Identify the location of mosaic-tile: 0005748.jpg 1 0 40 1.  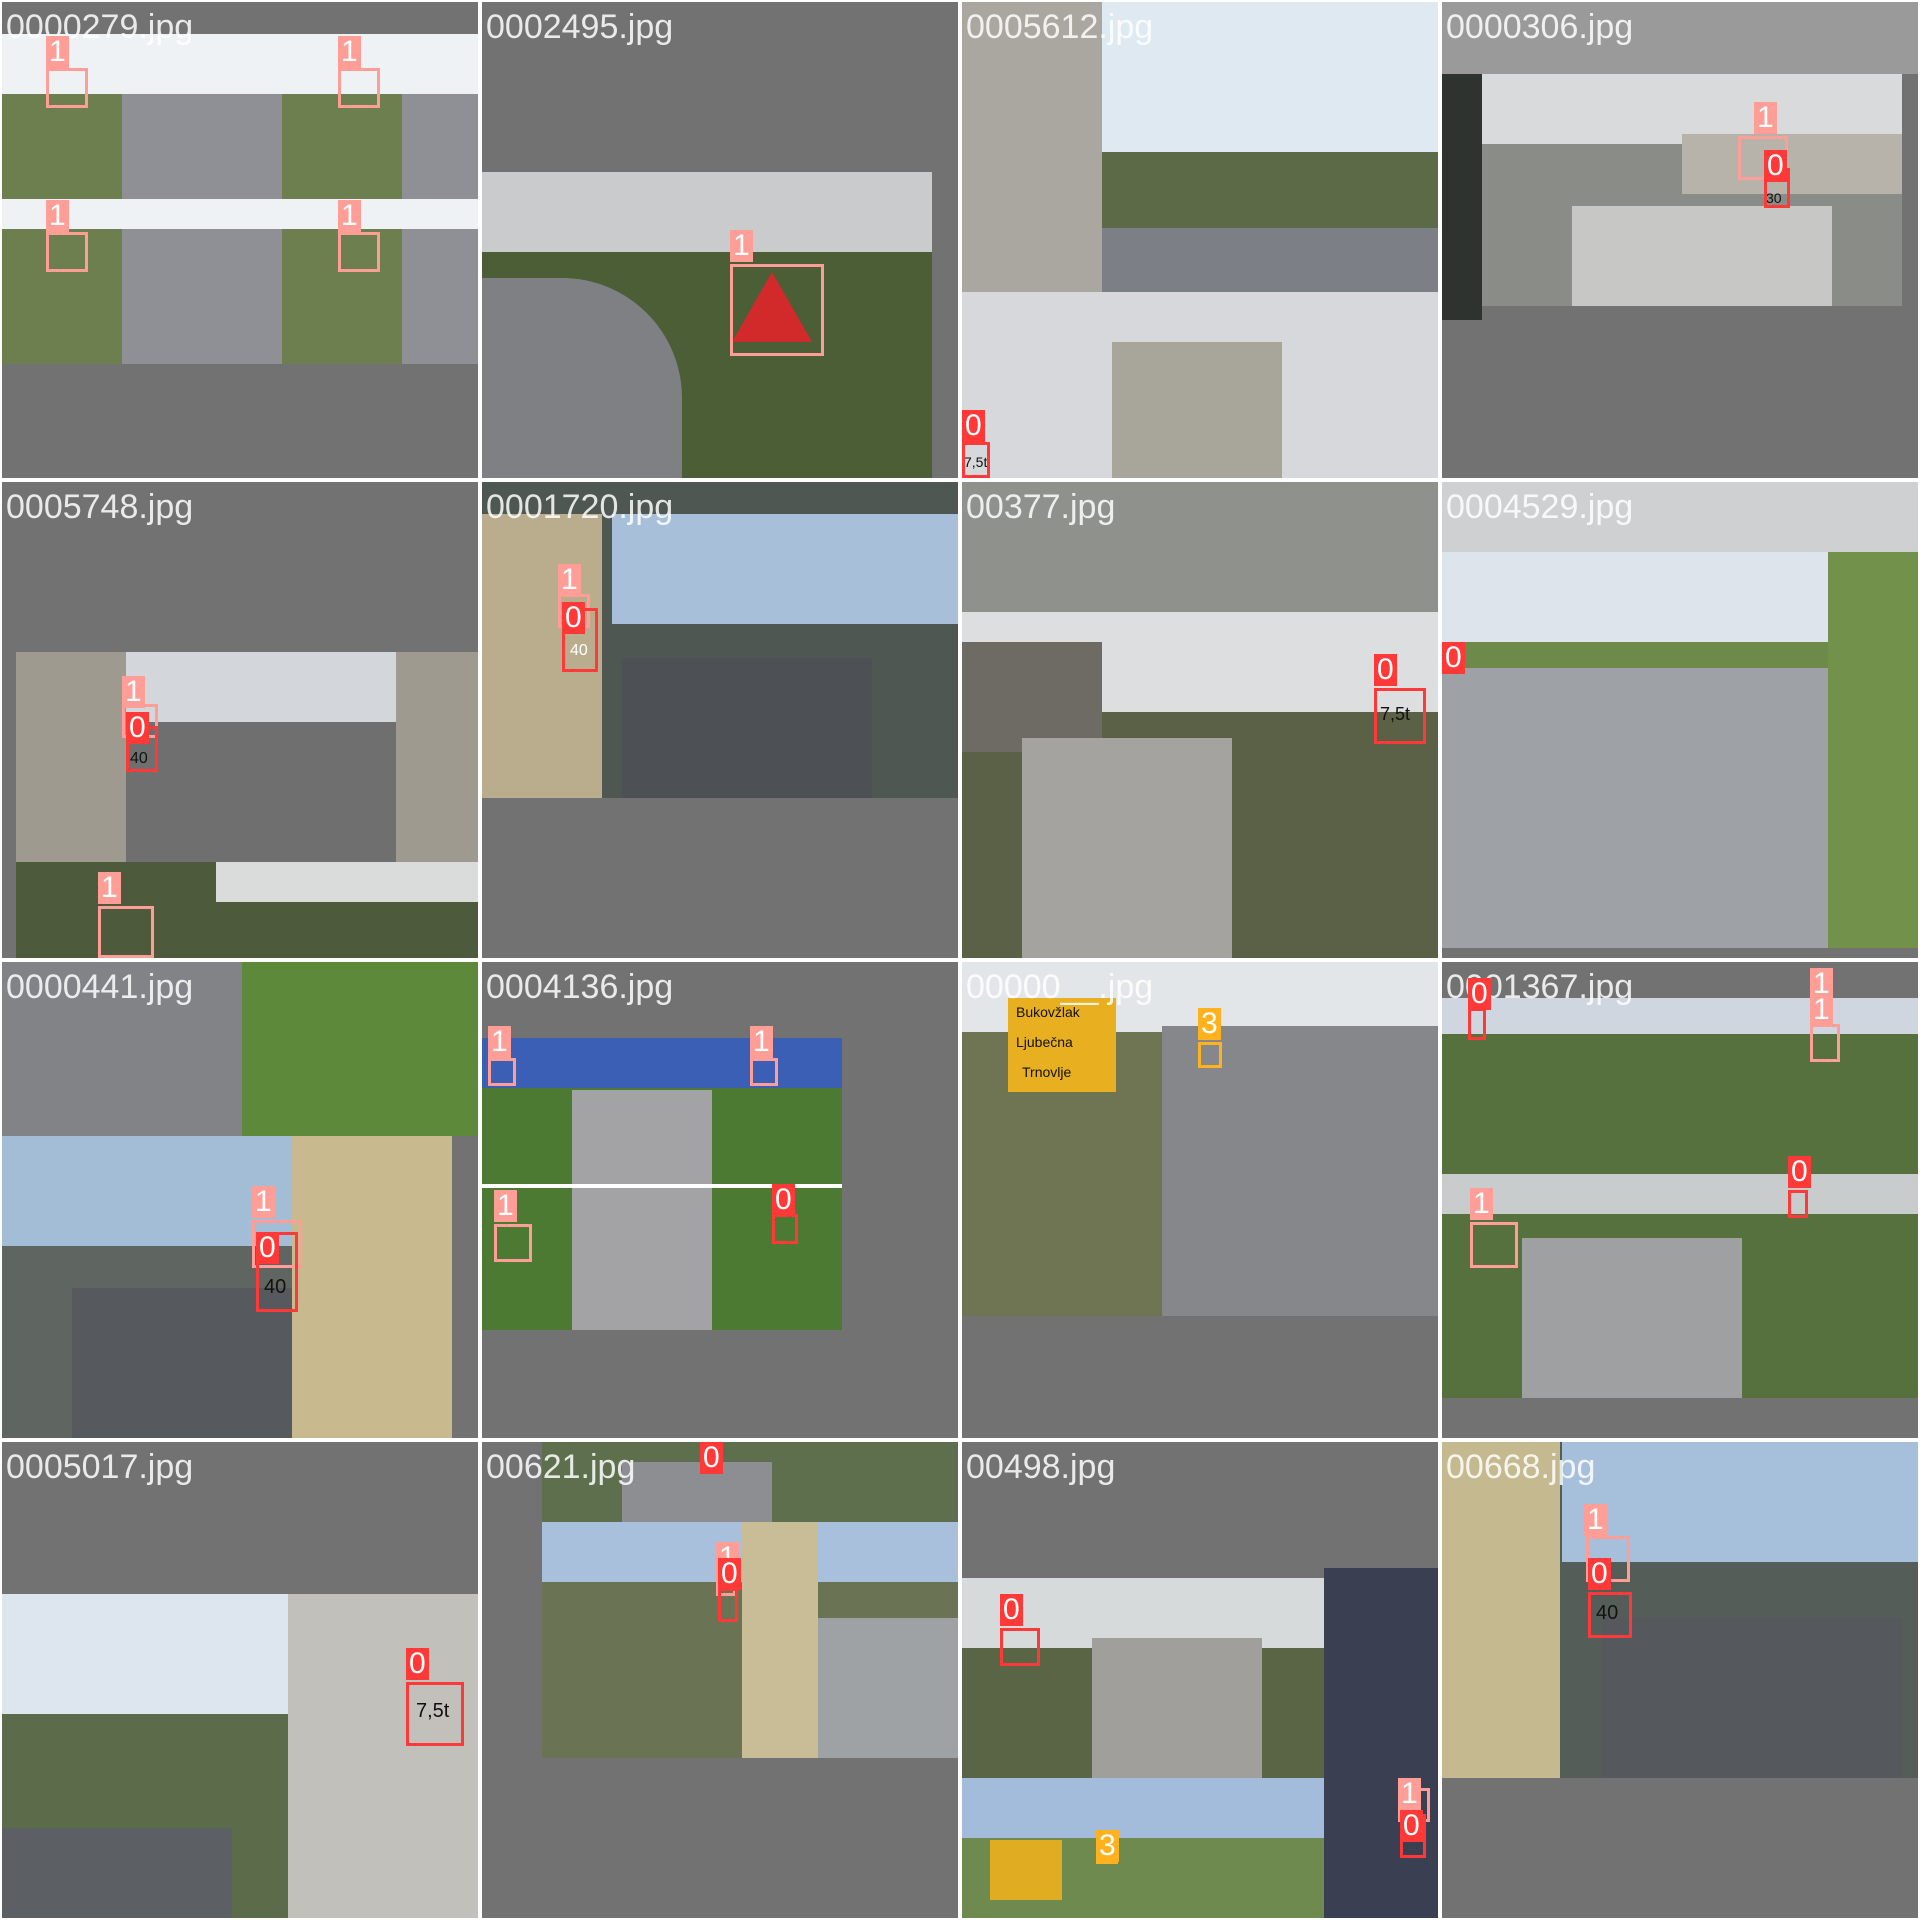
(240, 720).